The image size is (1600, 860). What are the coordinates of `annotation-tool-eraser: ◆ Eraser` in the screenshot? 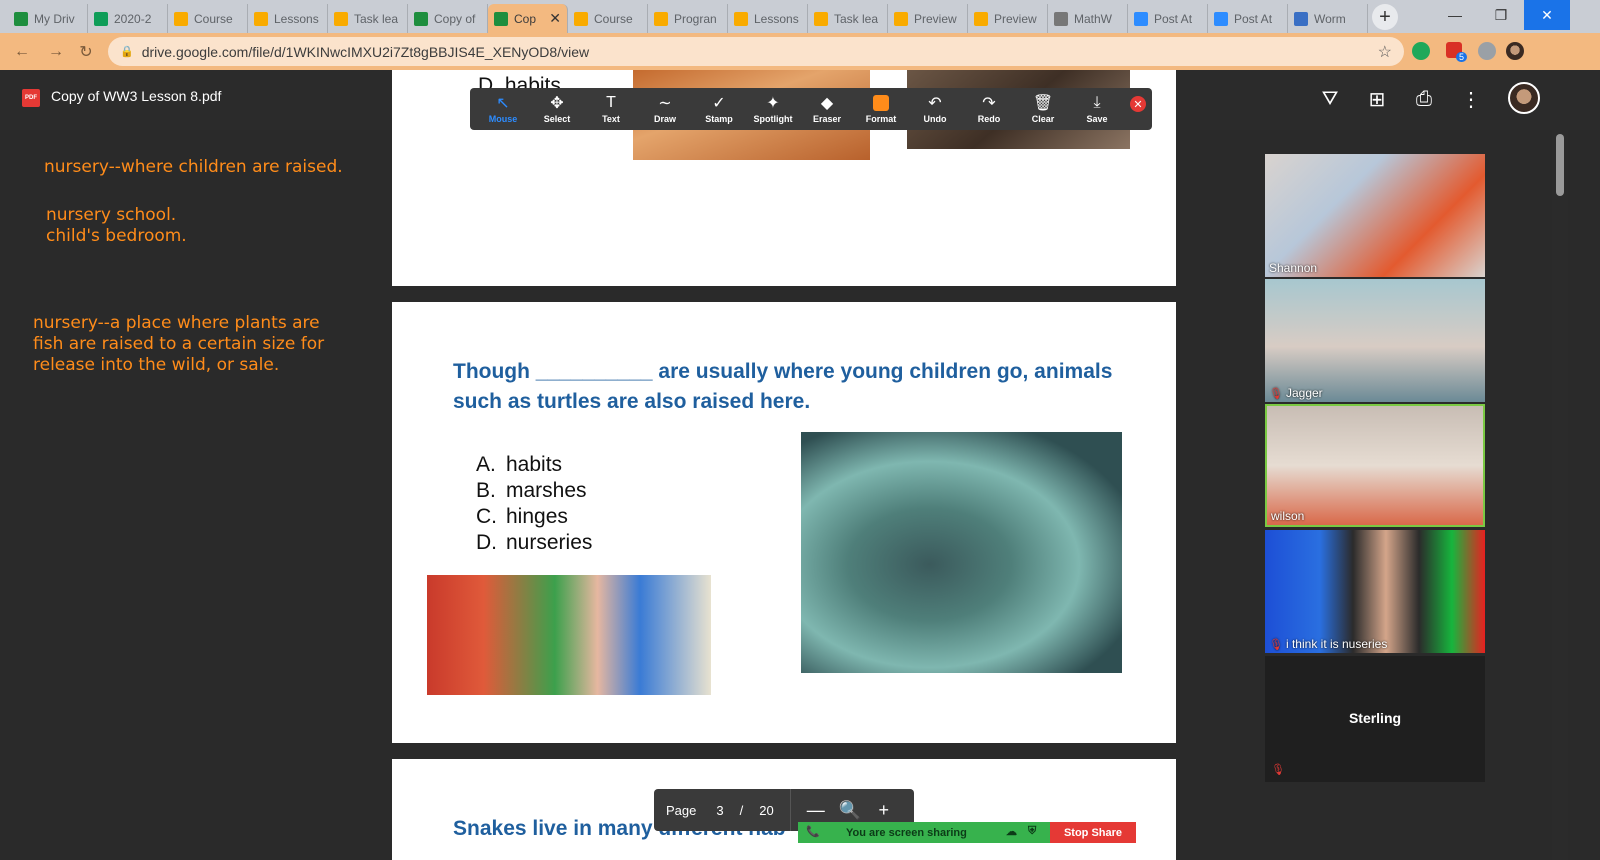 It's located at (827, 109).